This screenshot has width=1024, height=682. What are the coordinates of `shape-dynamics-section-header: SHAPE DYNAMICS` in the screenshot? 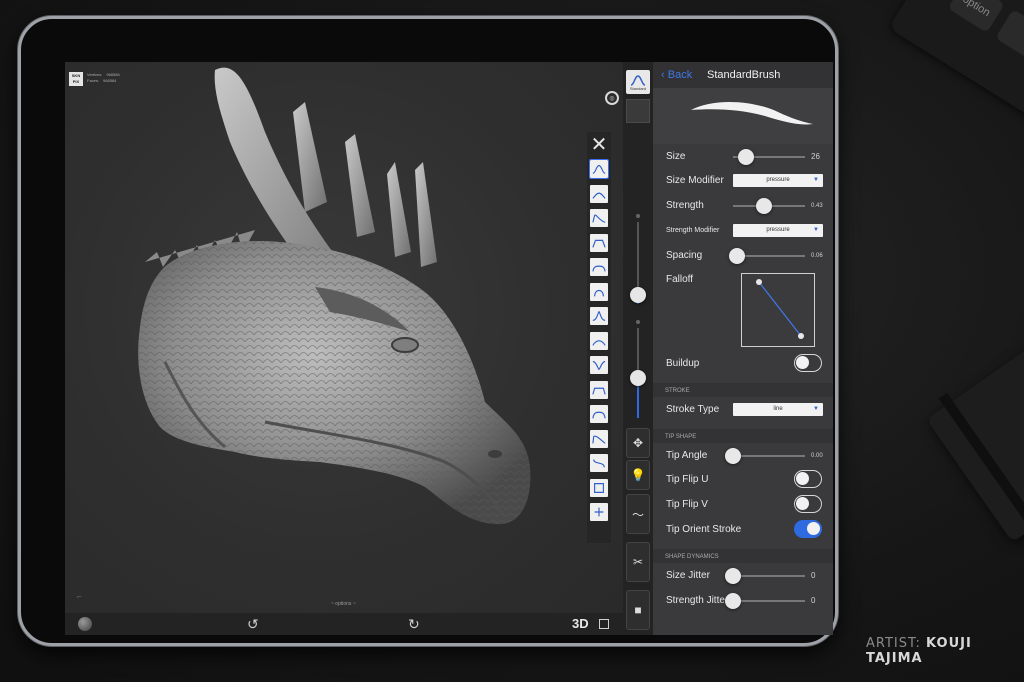 It's located at (743, 556).